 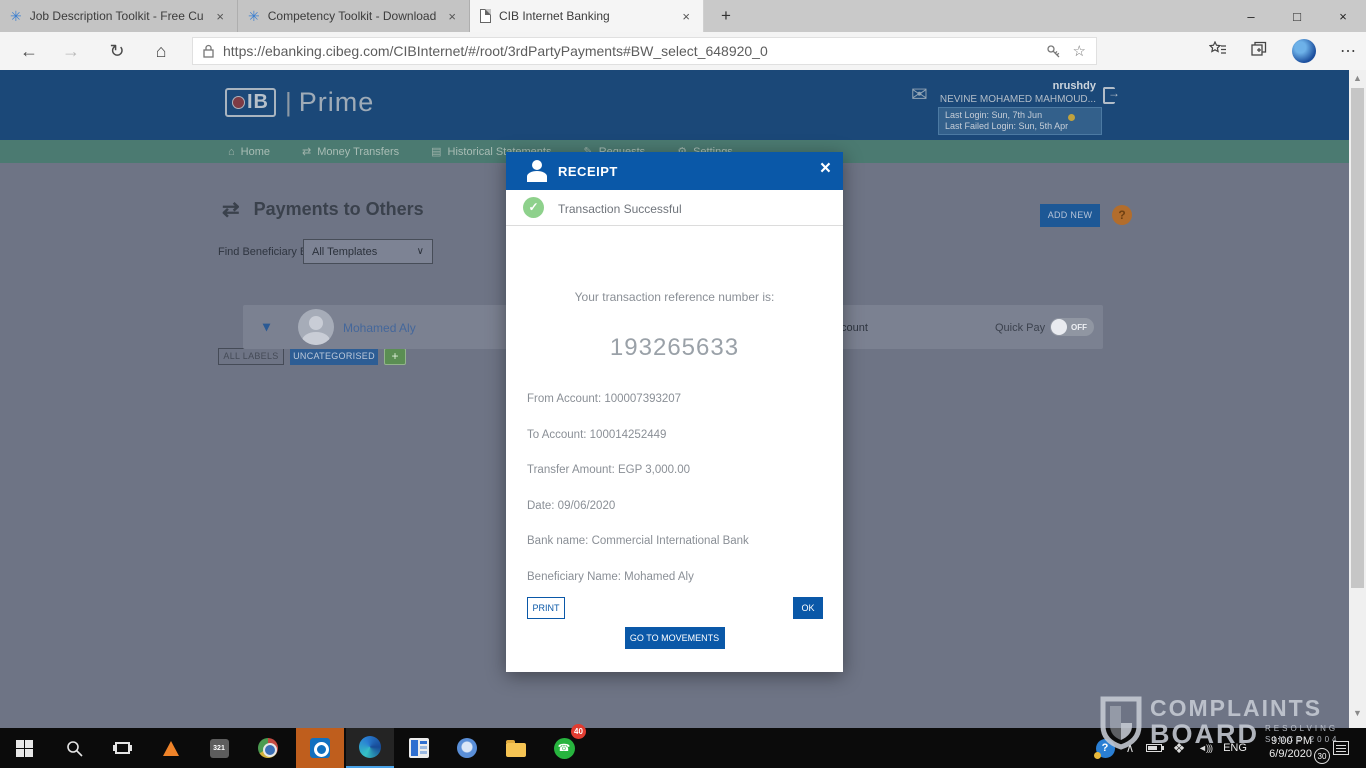 I want to click on beneficiary-name: Mohamed Aly, so click(x=379, y=328).